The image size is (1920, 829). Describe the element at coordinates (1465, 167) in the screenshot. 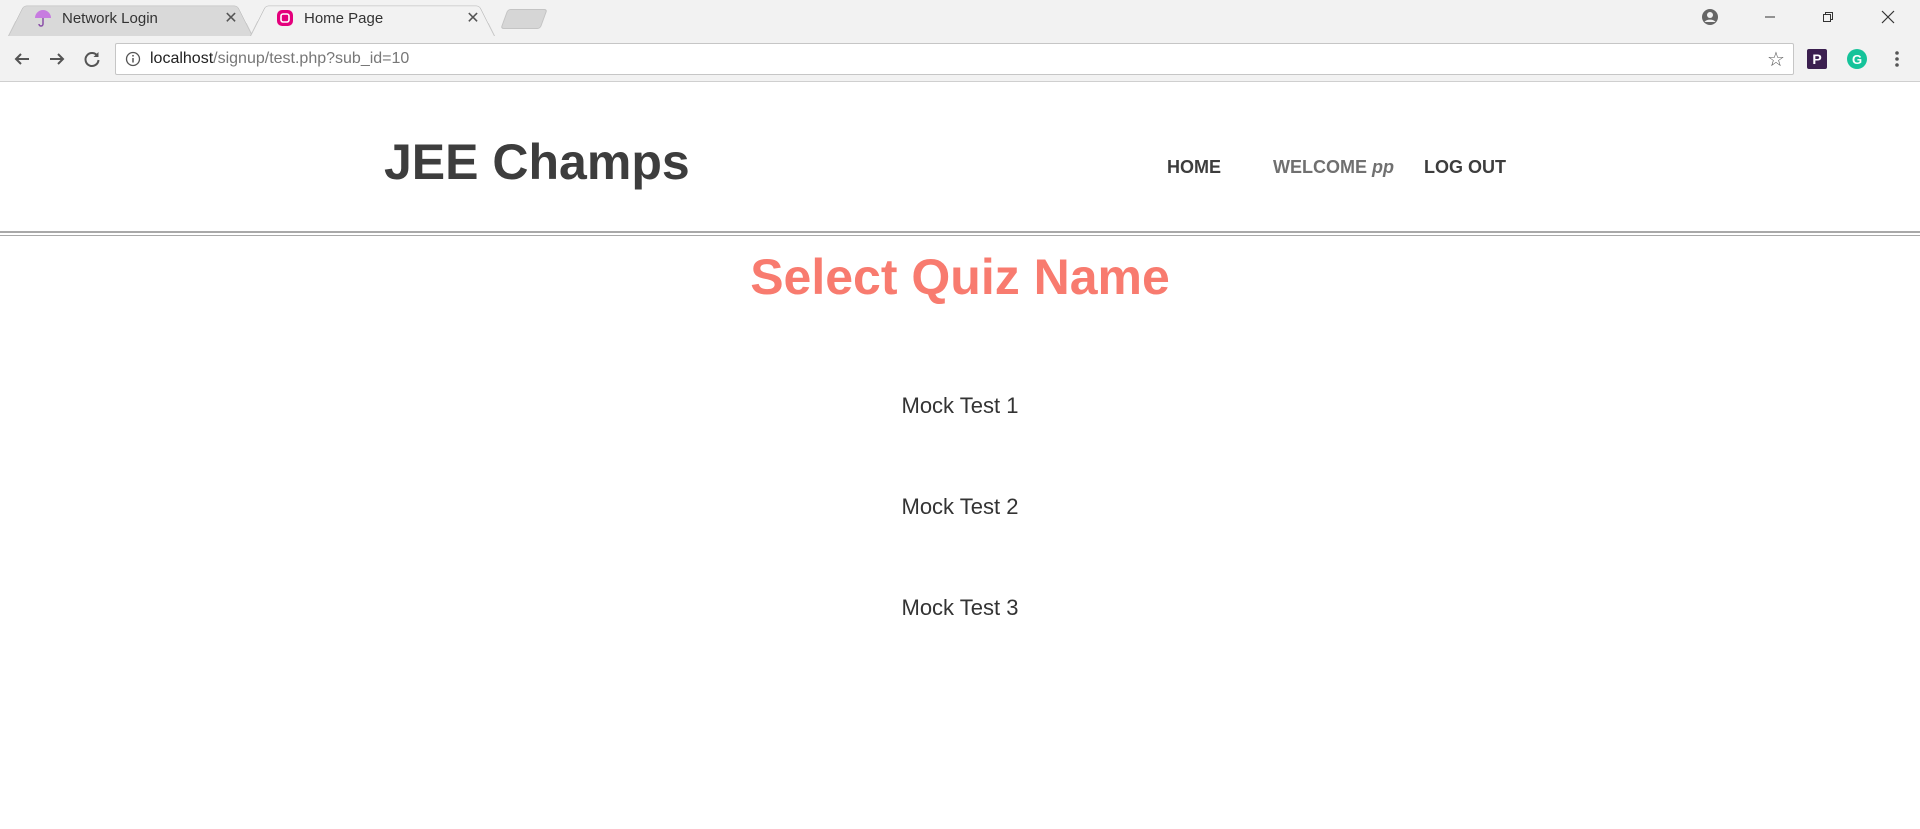

I see `nav-logout: LOG OUT` at that location.